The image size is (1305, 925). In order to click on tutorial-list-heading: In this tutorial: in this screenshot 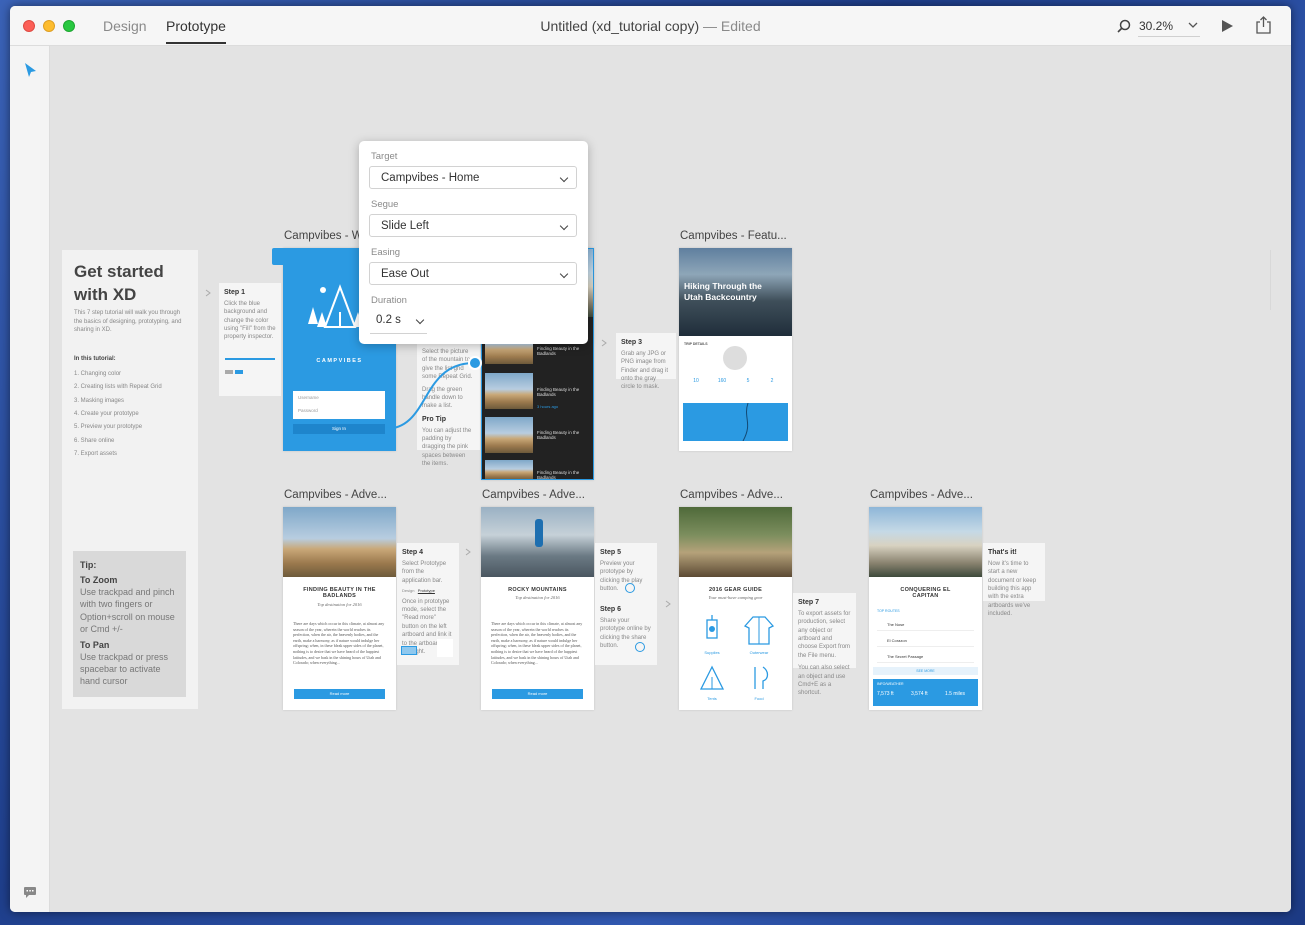, I will do `click(95, 359)`.